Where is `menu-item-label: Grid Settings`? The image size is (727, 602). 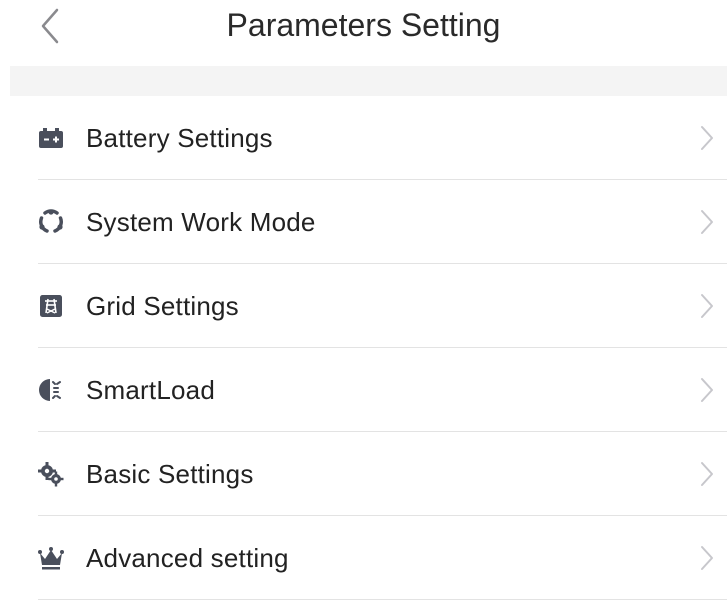
menu-item-label: Grid Settings is located at coordinates (162, 305).